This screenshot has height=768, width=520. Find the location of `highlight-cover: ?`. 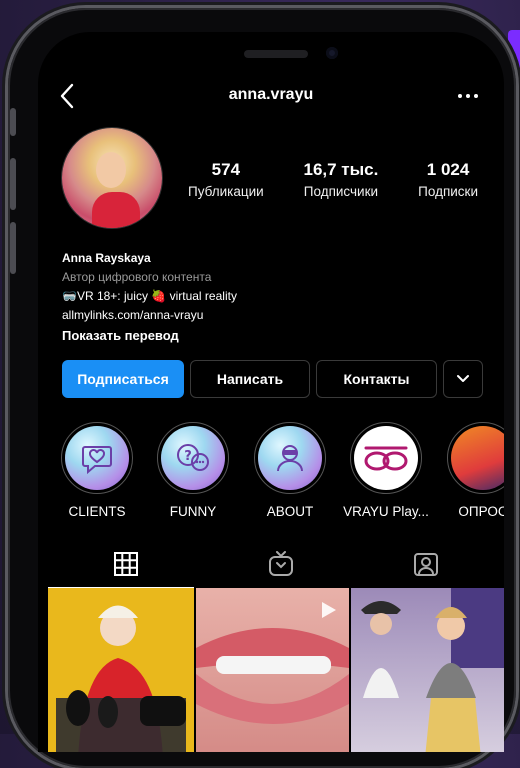

highlight-cover: ? is located at coordinates (193, 458).